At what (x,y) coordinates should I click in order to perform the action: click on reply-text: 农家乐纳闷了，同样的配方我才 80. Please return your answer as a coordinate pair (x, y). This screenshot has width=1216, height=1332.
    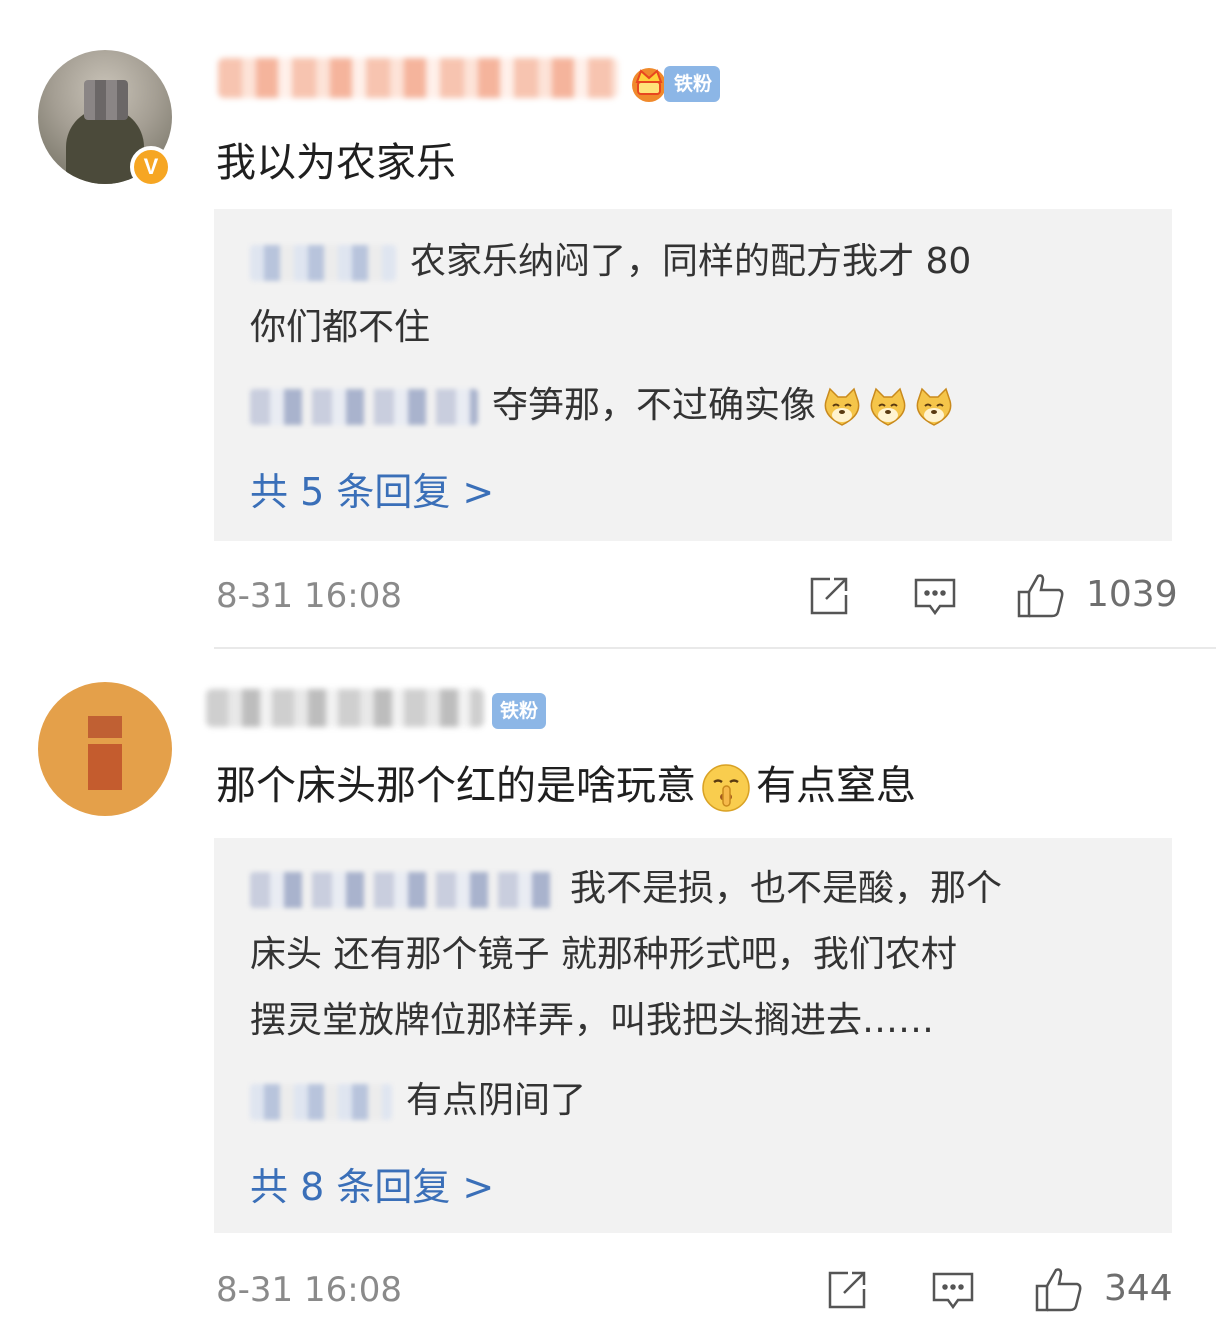
    Looking at the image, I should click on (691, 261).